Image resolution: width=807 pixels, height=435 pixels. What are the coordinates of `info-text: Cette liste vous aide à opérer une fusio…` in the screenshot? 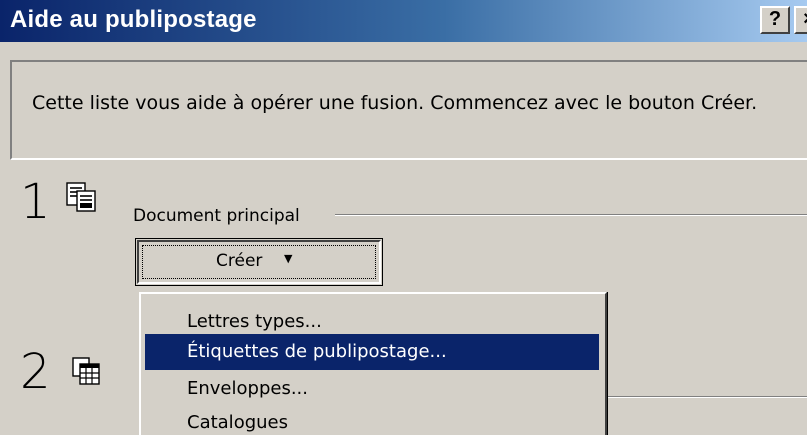 It's located at (395, 103).